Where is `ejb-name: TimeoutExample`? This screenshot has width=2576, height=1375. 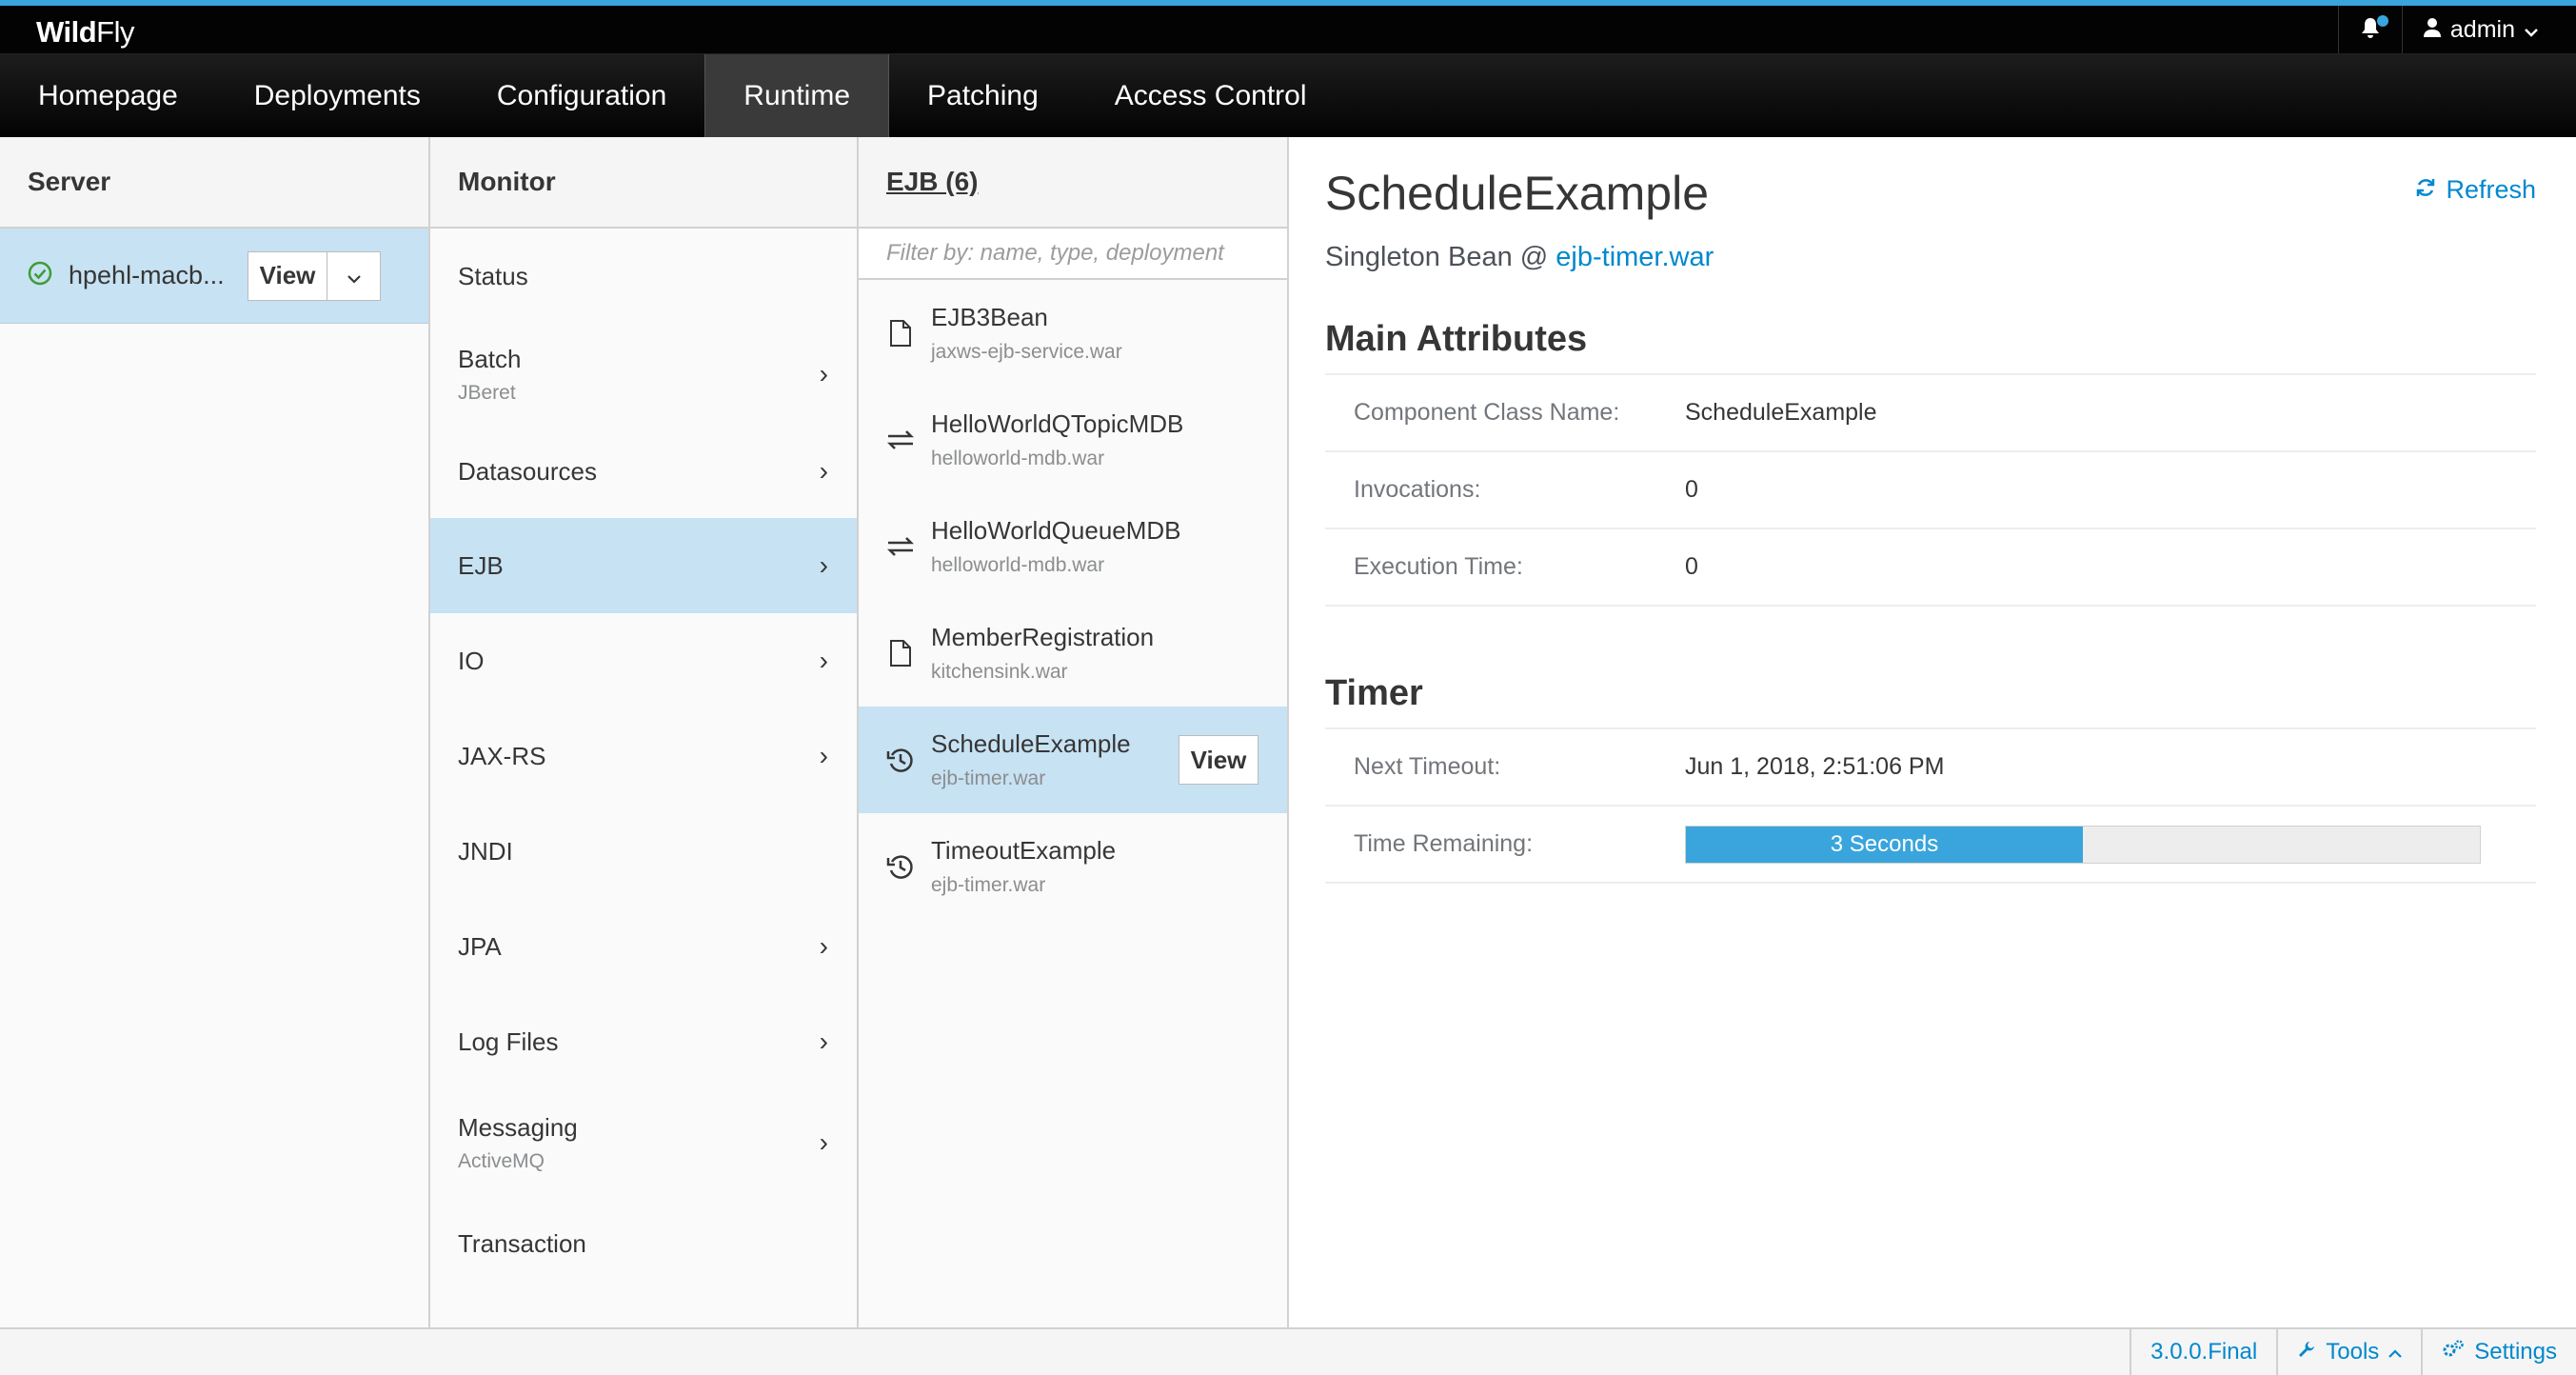 ejb-name: TimeoutExample is located at coordinates (1024, 850).